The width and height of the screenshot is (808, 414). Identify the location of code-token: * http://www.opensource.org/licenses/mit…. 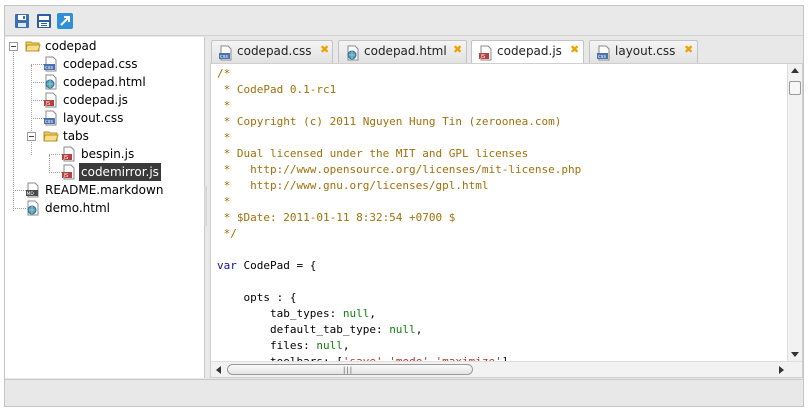
(399, 169).